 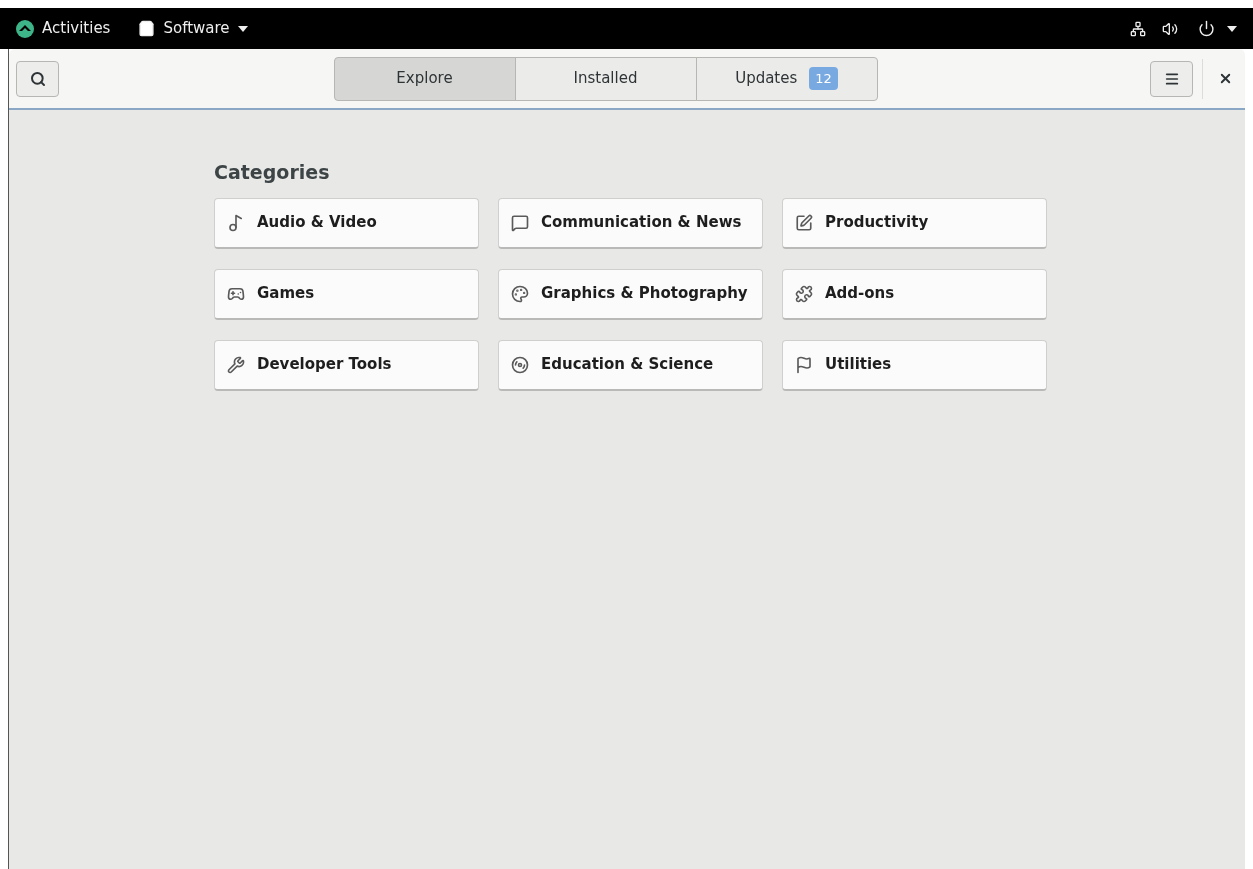 What do you see at coordinates (520, 222) in the screenshot?
I see `speech-bubble-icon` at bounding box center [520, 222].